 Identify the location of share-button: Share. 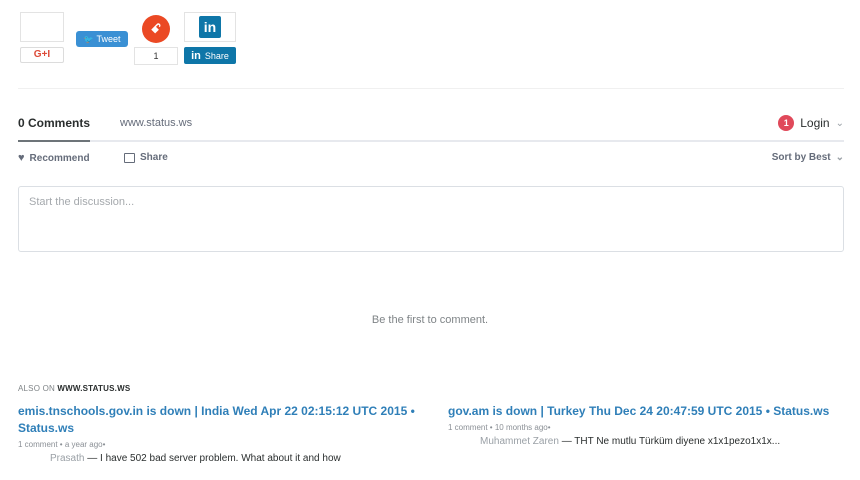
(146, 157).